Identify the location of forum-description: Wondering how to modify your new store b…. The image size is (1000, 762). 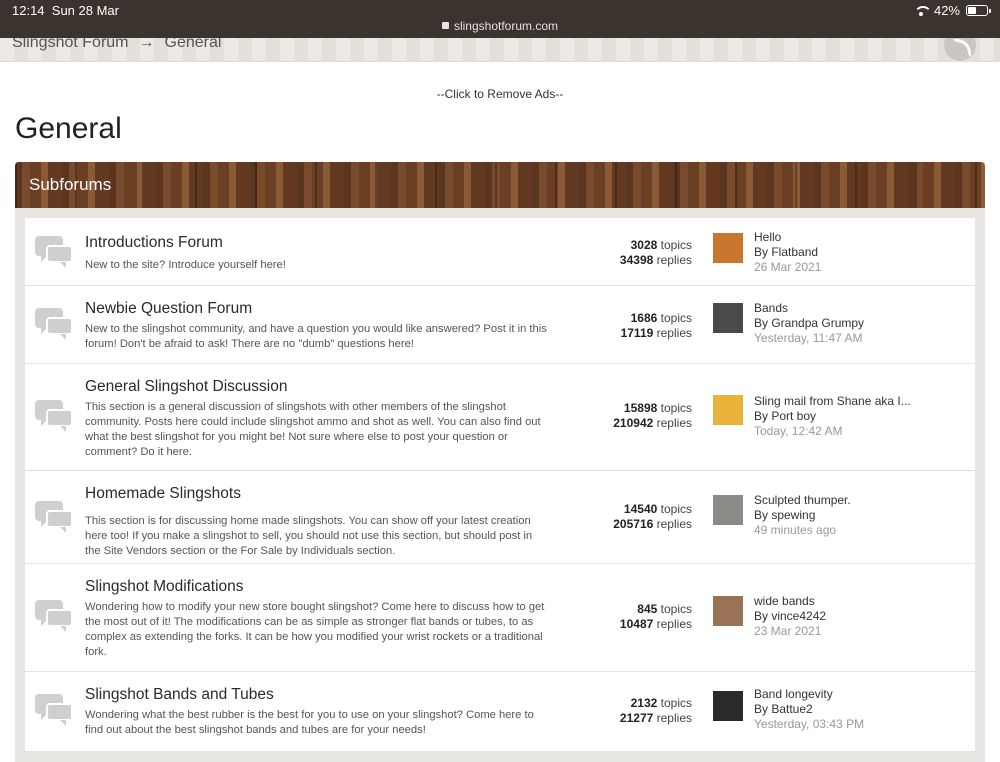
(315, 629).